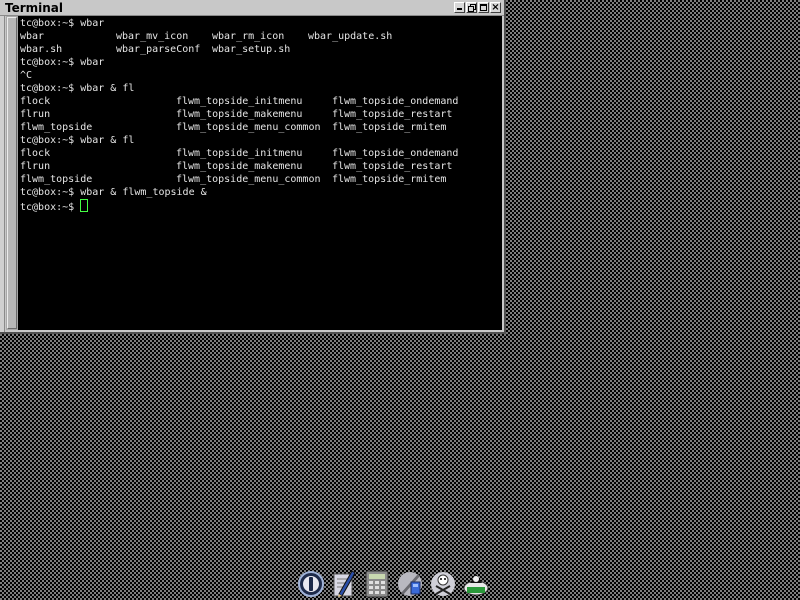 The width and height of the screenshot is (800, 600). What do you see at coordinates (26, 75) in the screenshot?
I see `terminal-text: ^C` at bounding box center [26, 75].